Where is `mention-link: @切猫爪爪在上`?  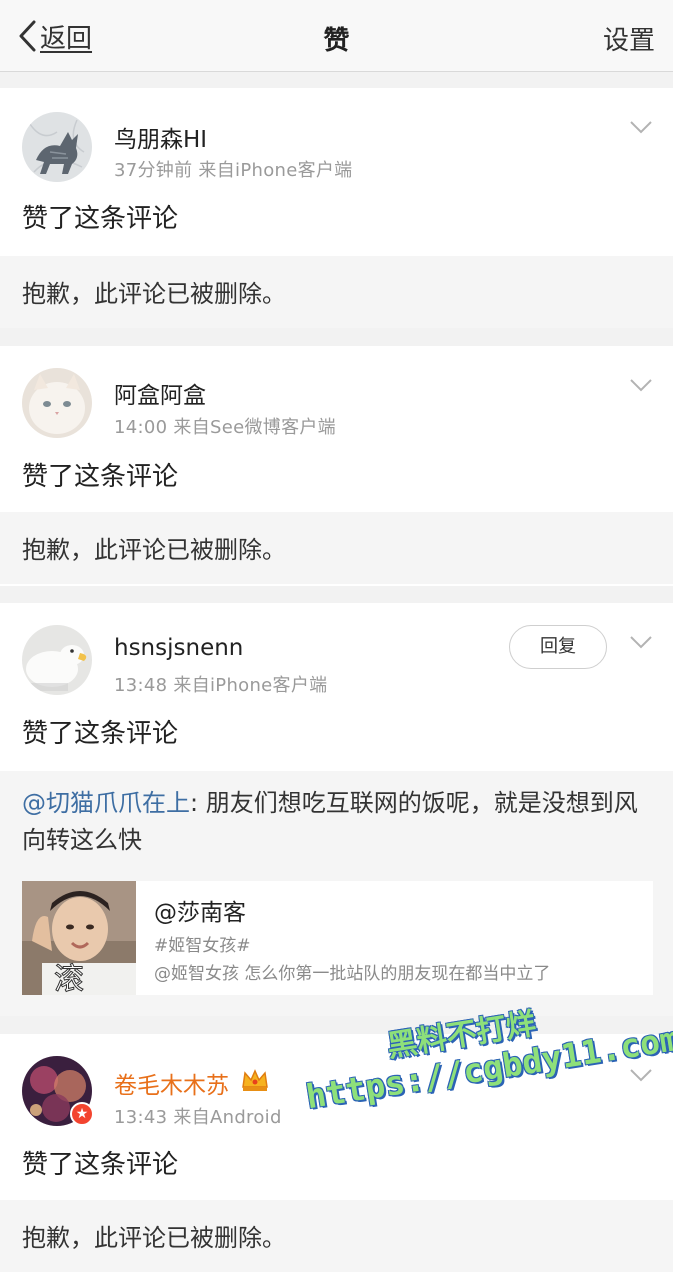 mention-link: @切猫爪爪在上 is located at coordinates (106, 803).